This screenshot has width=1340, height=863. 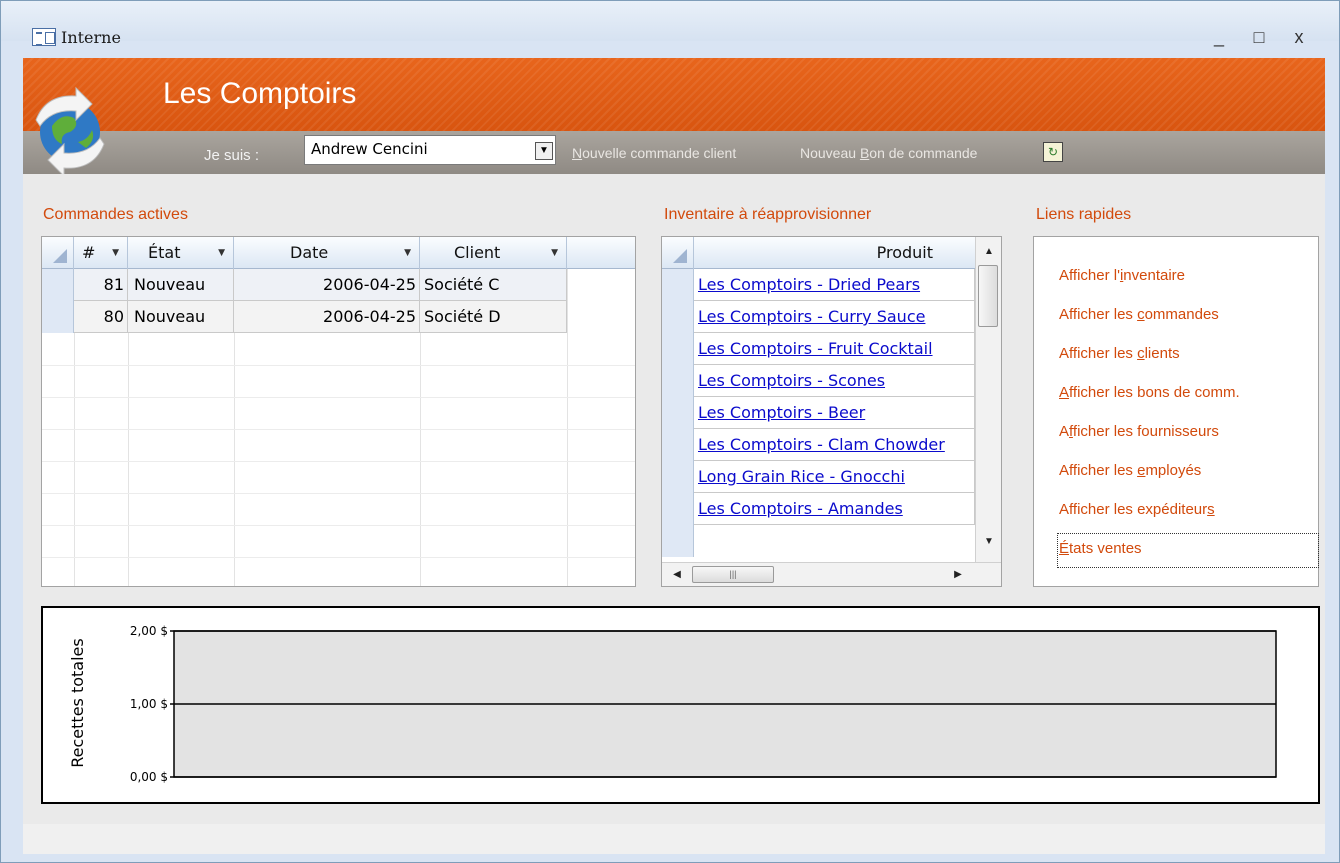 What do you see at coordinates (1130, 470) in the screenshot?
I see `show-employees-link: Afficher les employés` at bounding box center [1130, 470].